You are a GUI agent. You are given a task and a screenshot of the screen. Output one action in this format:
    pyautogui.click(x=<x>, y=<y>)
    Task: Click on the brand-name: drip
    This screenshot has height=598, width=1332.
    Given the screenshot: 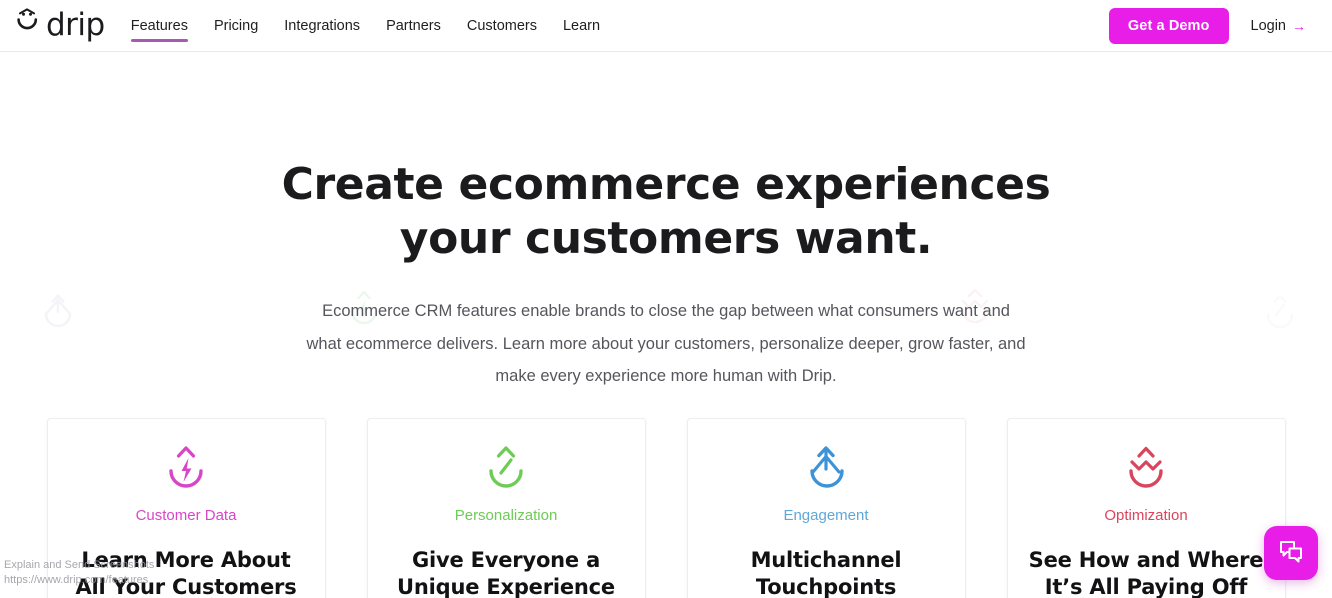 What is the action you would take?
    pyautogui.click(x=75, y=25)
    